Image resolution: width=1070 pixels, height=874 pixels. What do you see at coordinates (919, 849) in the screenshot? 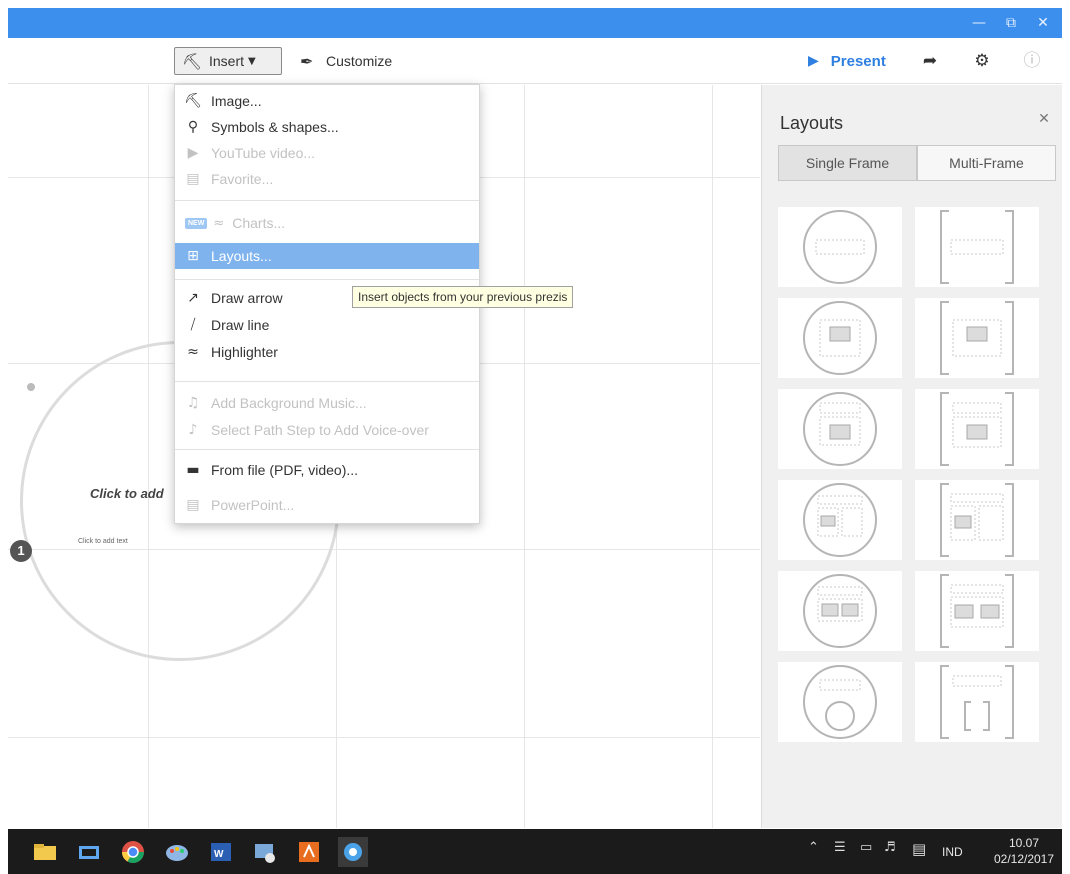
I see `notification-icon: ▤` at bounding box center [919, 849].